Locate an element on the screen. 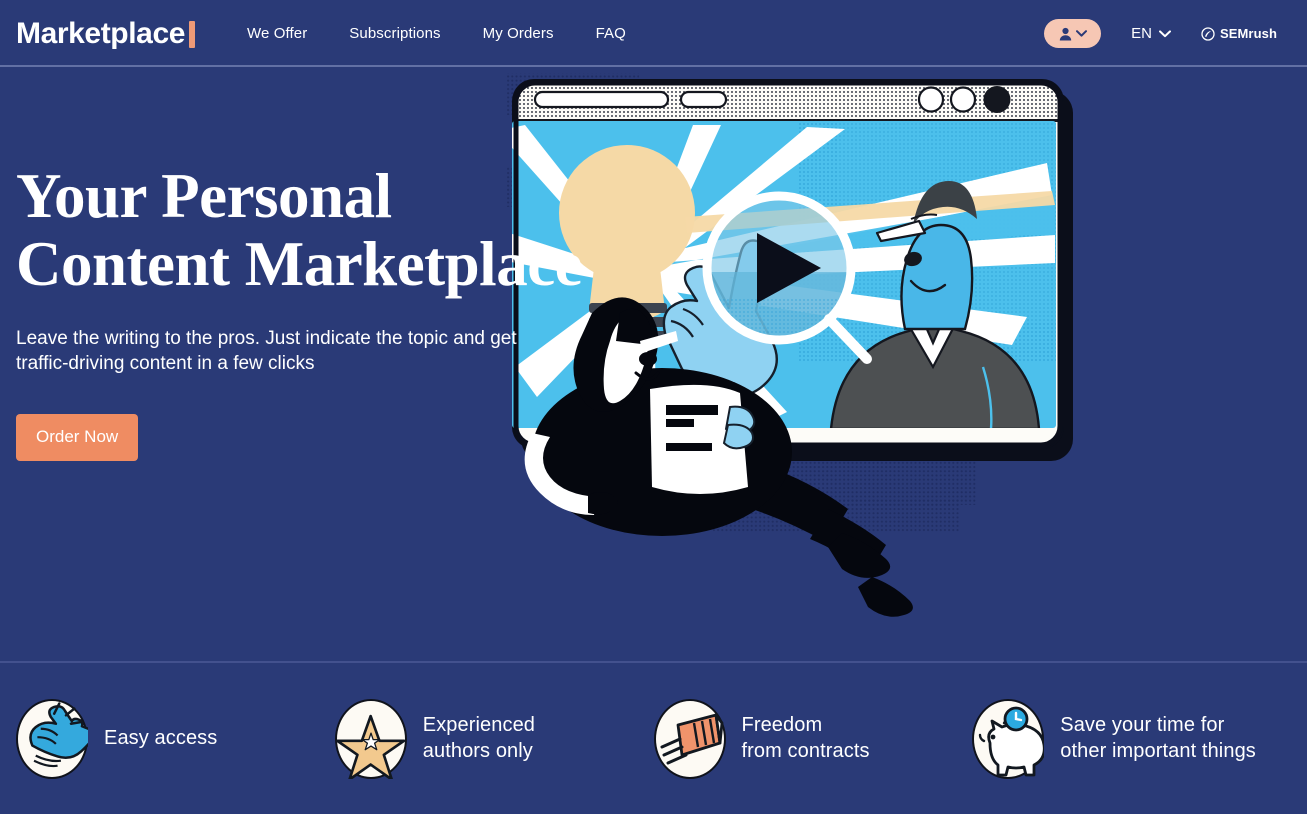  feature-easy-access: Easy access is located at coordinates (175, 740).